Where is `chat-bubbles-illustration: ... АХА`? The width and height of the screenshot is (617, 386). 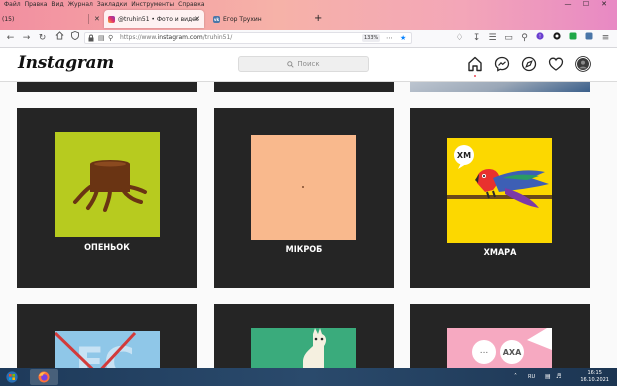 chat-bubbles-illustration: ... АХА is located at coordinates (499, 348).